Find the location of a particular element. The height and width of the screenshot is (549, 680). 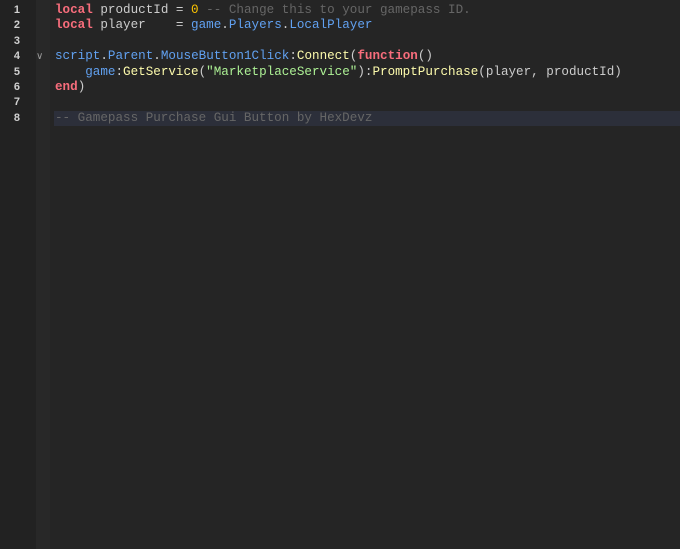

line-number: 1 is located at coordinates (16, 10).